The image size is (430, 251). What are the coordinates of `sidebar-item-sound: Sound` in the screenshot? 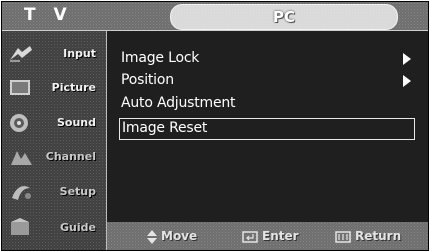 It's located at (54, 123).